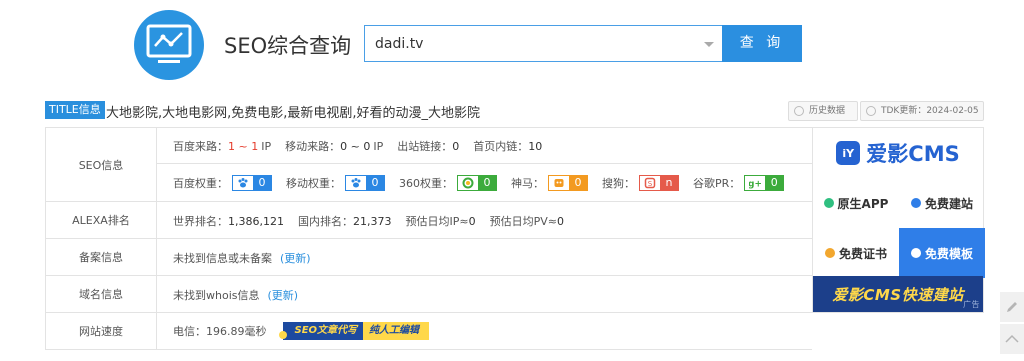 The width and height of the screenshot is (1024, 361). I want to click on cloud-icon, so click(915, 253).